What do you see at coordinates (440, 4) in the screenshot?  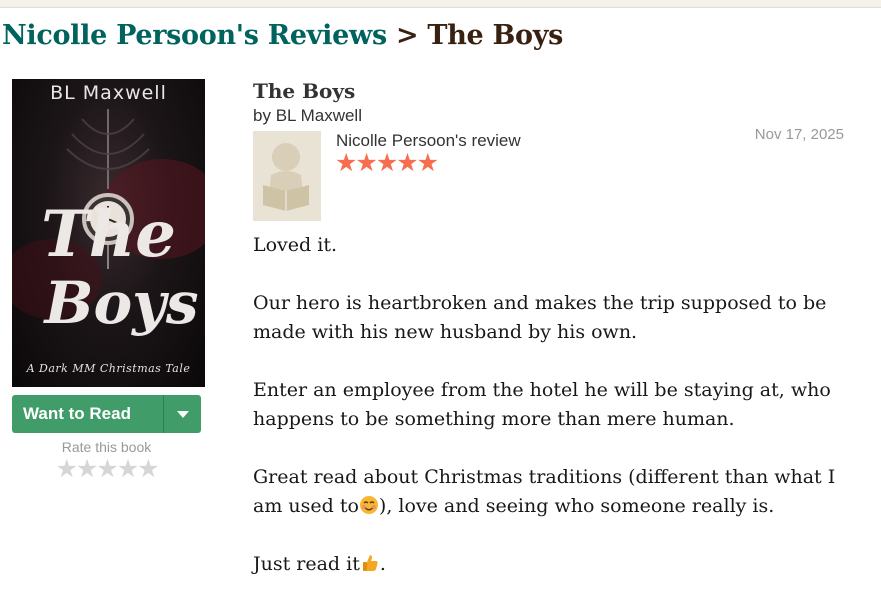 I see `top-nav-strip` at bounding box center [440, 4].